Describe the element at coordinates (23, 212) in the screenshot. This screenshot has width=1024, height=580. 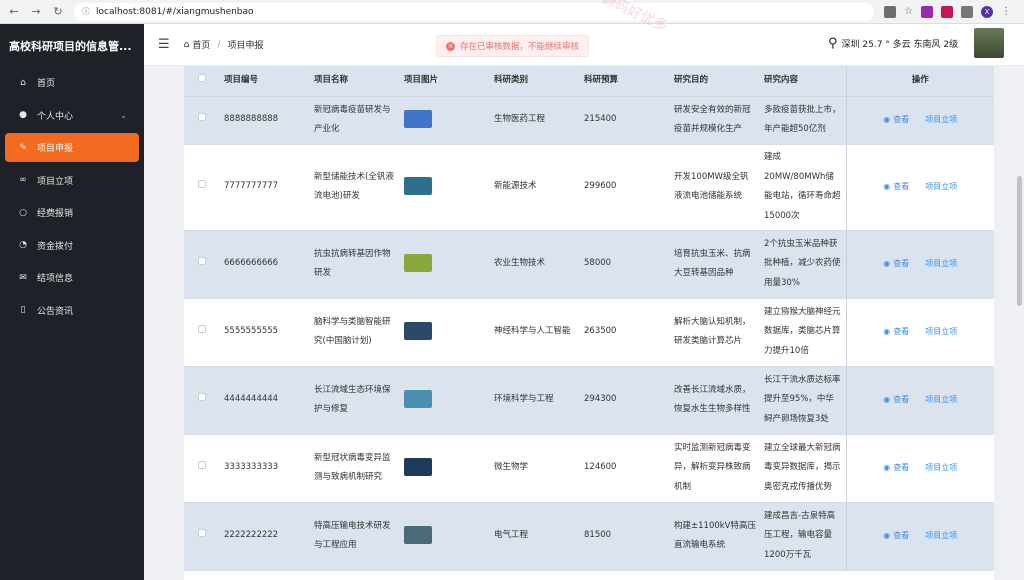
I see `chat-icon: ○` at that location.